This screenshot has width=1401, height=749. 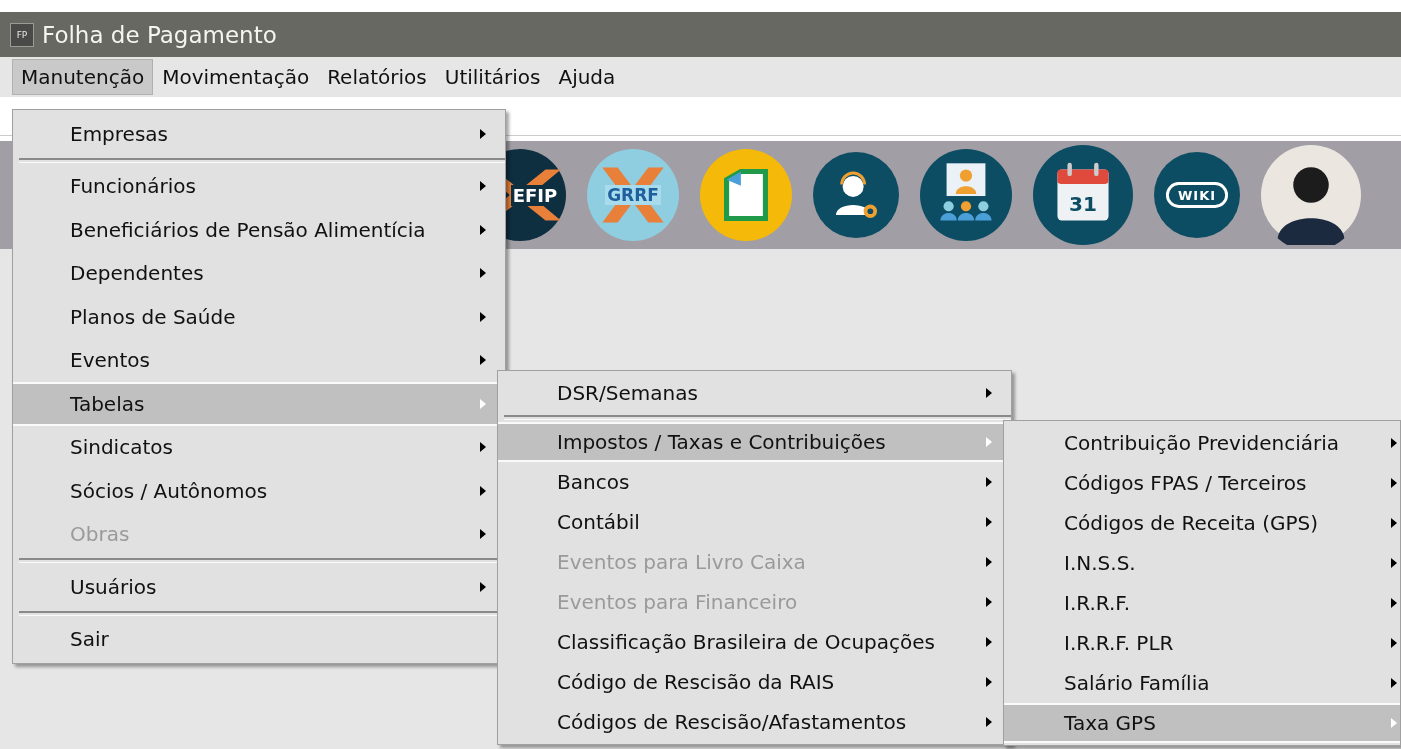 I want to click on app-icon: FP, so click(x=22, y=34).